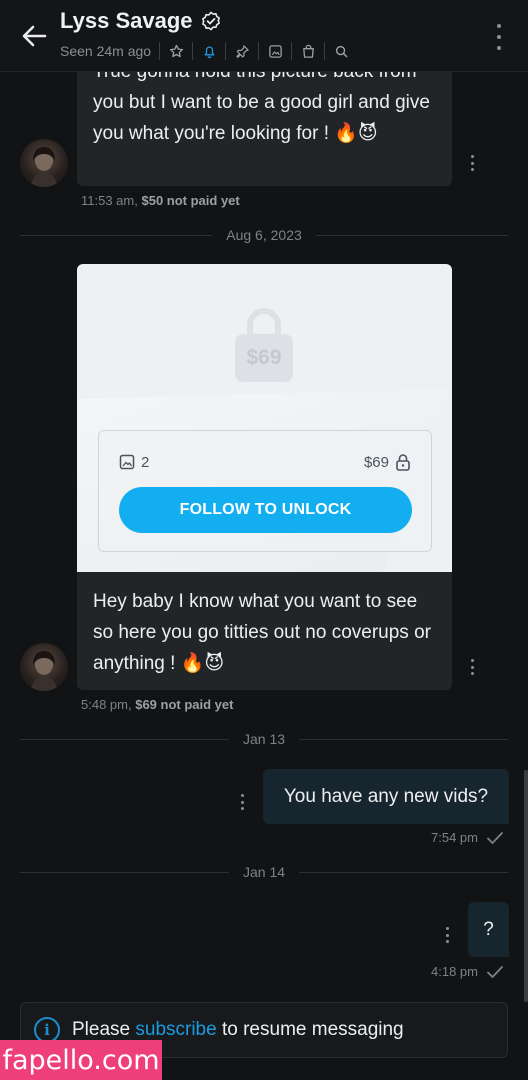 Image resolution: width=528 pixels, height=1080 pixels. I want to click on message-time: 7:54 pm, so click(454, 837).